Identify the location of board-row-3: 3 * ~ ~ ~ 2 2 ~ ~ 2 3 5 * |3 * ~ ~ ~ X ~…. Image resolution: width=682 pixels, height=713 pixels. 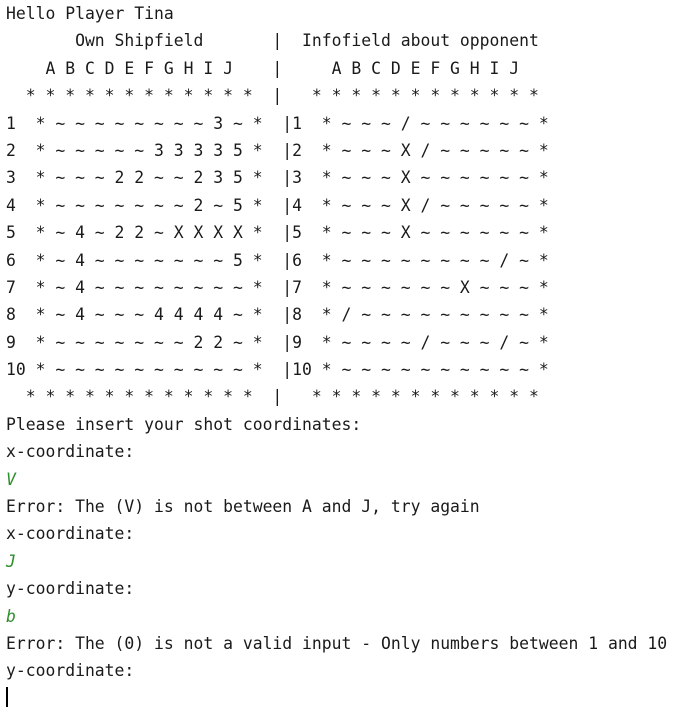
(277, 178).